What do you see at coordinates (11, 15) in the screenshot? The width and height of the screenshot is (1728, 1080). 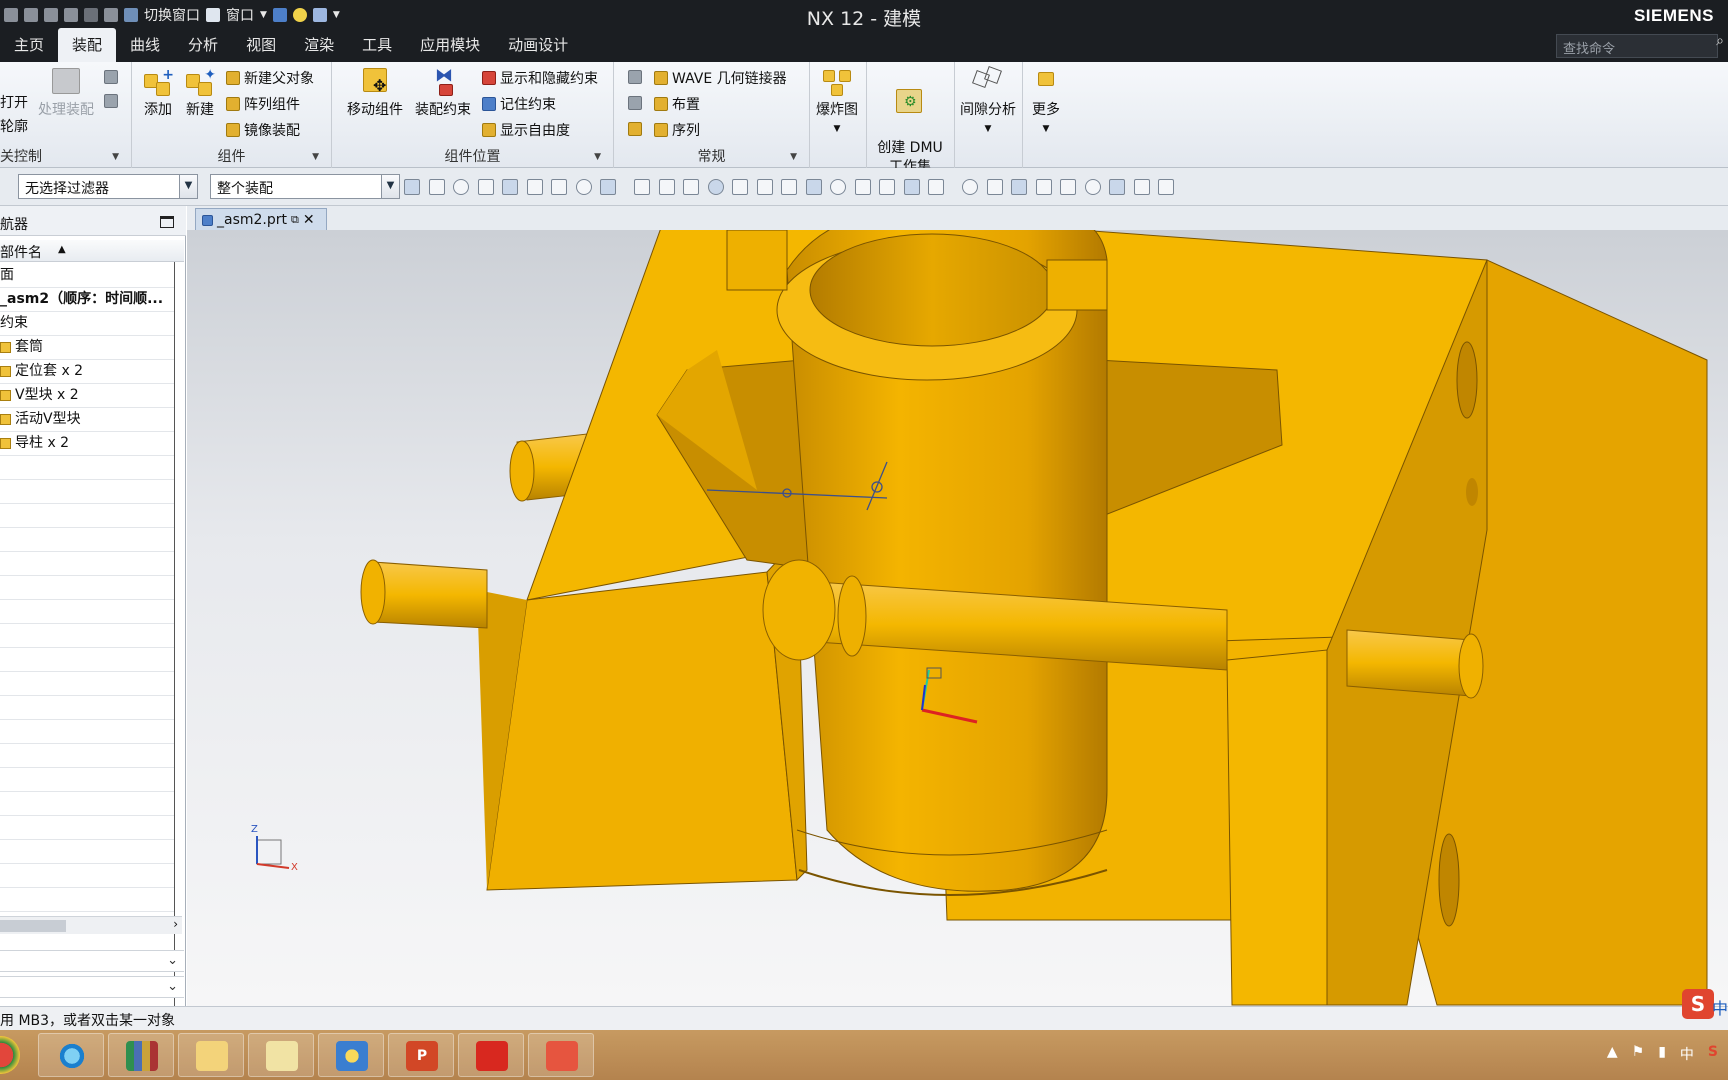 I see `save-icon` at bounding box center [11, 15].